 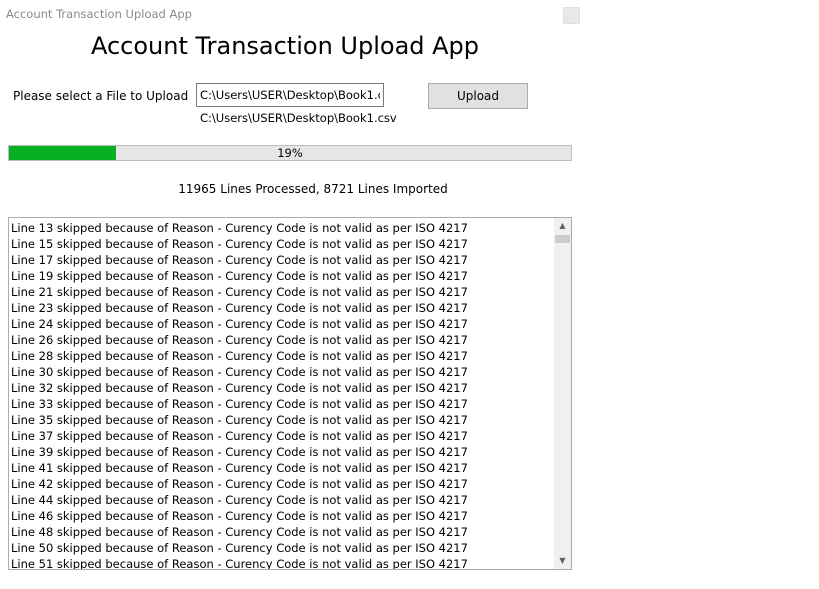 I want to click on arrow-down-icon: ▼, so click(x=562, y=561).